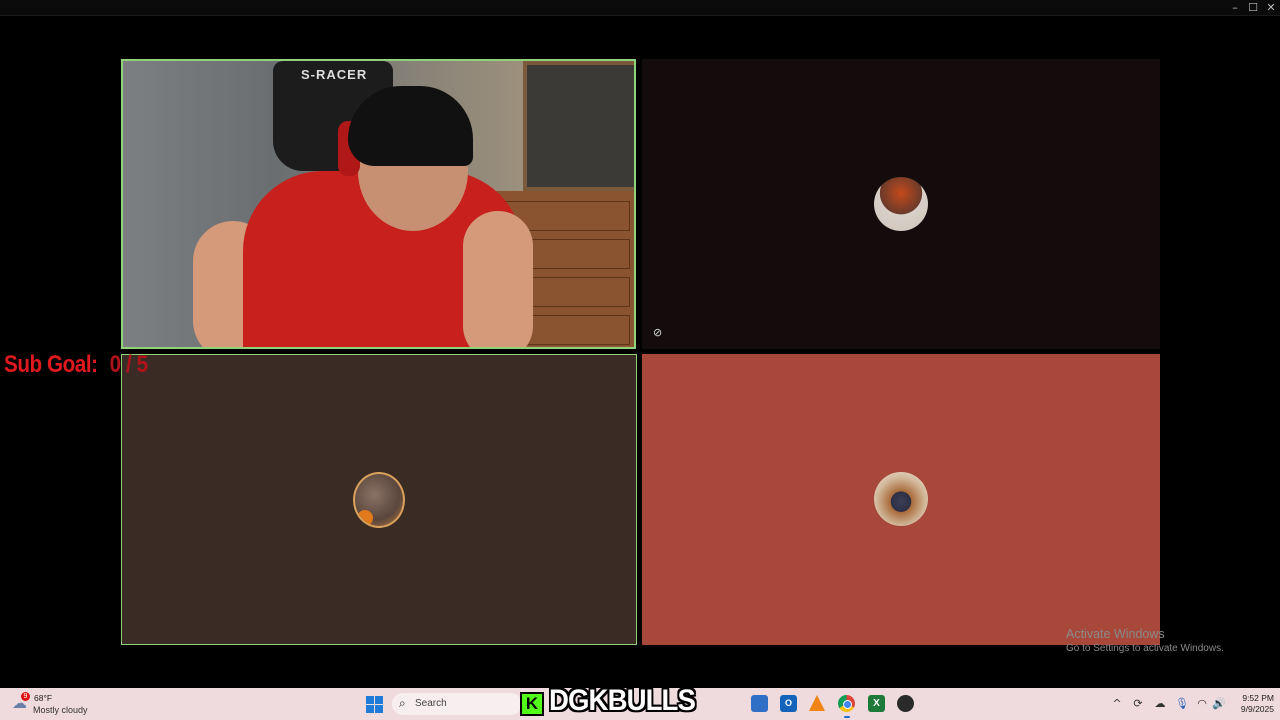 The image size is (1280, 720). What do you see at coordinates (43, 698) in the screenshot?
I see `weather-temperature: 68°F` at bounding box center [43, 698].